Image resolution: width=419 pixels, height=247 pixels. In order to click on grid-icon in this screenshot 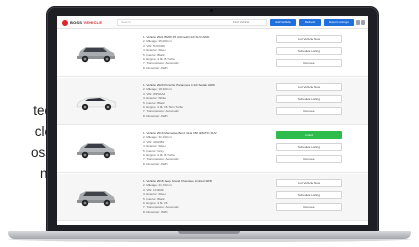, I will do `click(358, 22)`.